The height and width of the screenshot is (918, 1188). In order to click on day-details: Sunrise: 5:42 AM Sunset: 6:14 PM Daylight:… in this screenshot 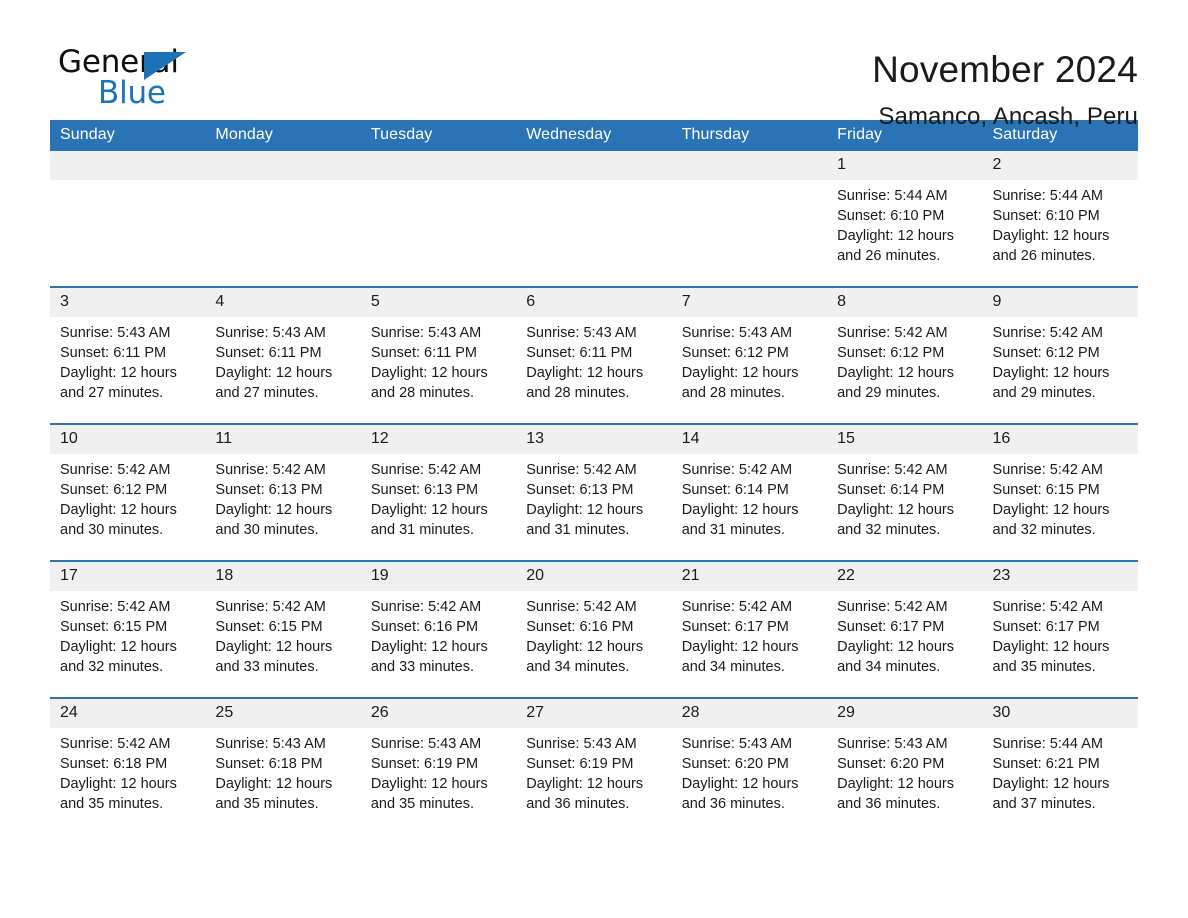, I will do `click(904, 497)`.